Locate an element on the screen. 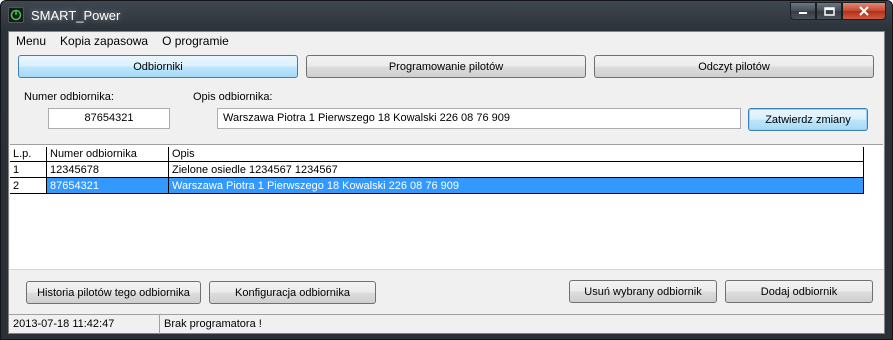 This screenshot has height=340, width=893. column-header-lp: L.p. is located at coordinates (28, 154).